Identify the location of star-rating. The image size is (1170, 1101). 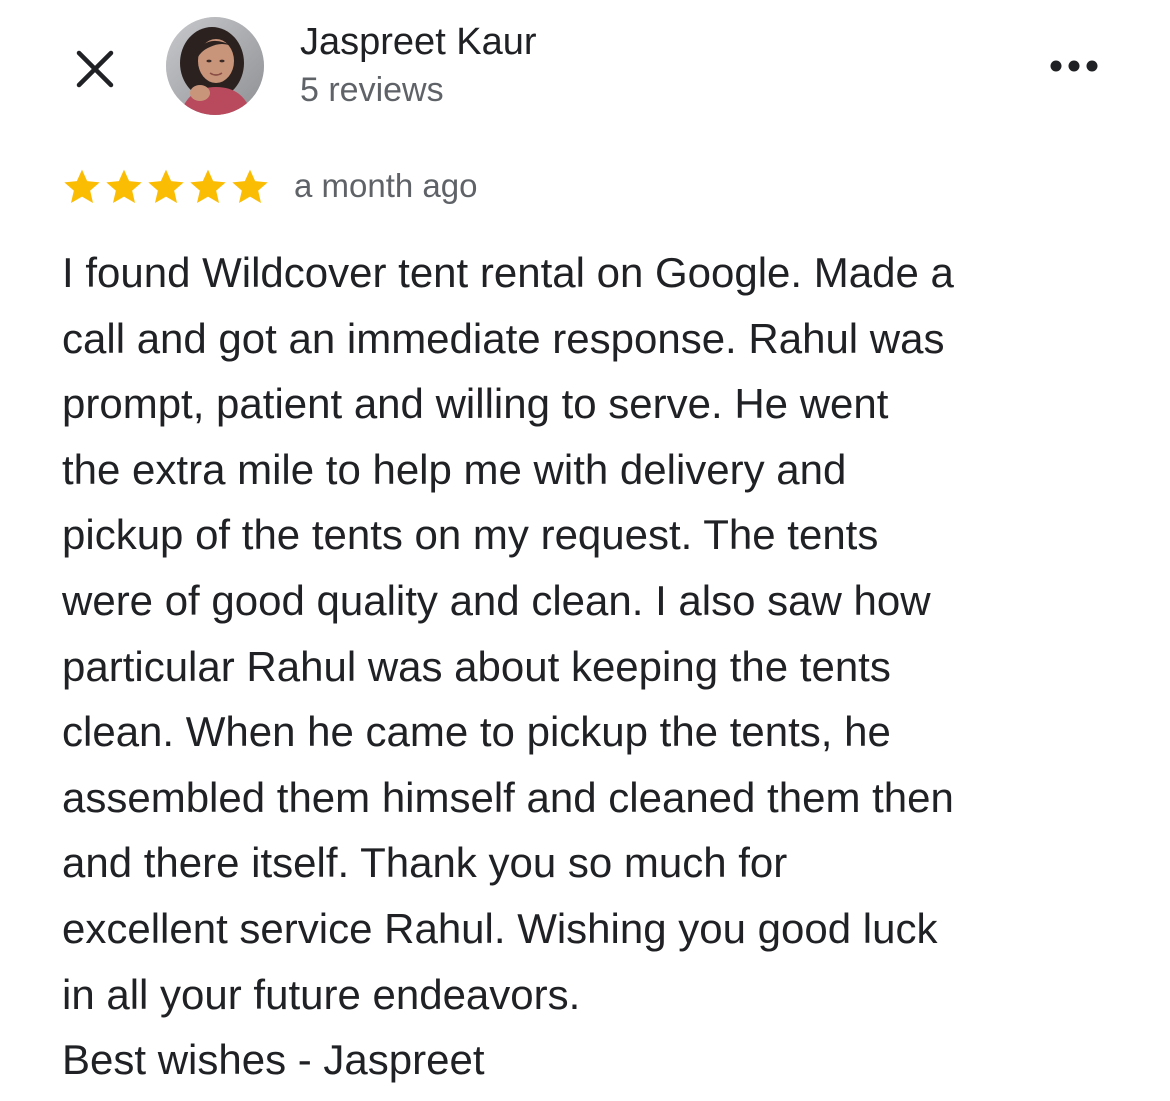
(166, 187).